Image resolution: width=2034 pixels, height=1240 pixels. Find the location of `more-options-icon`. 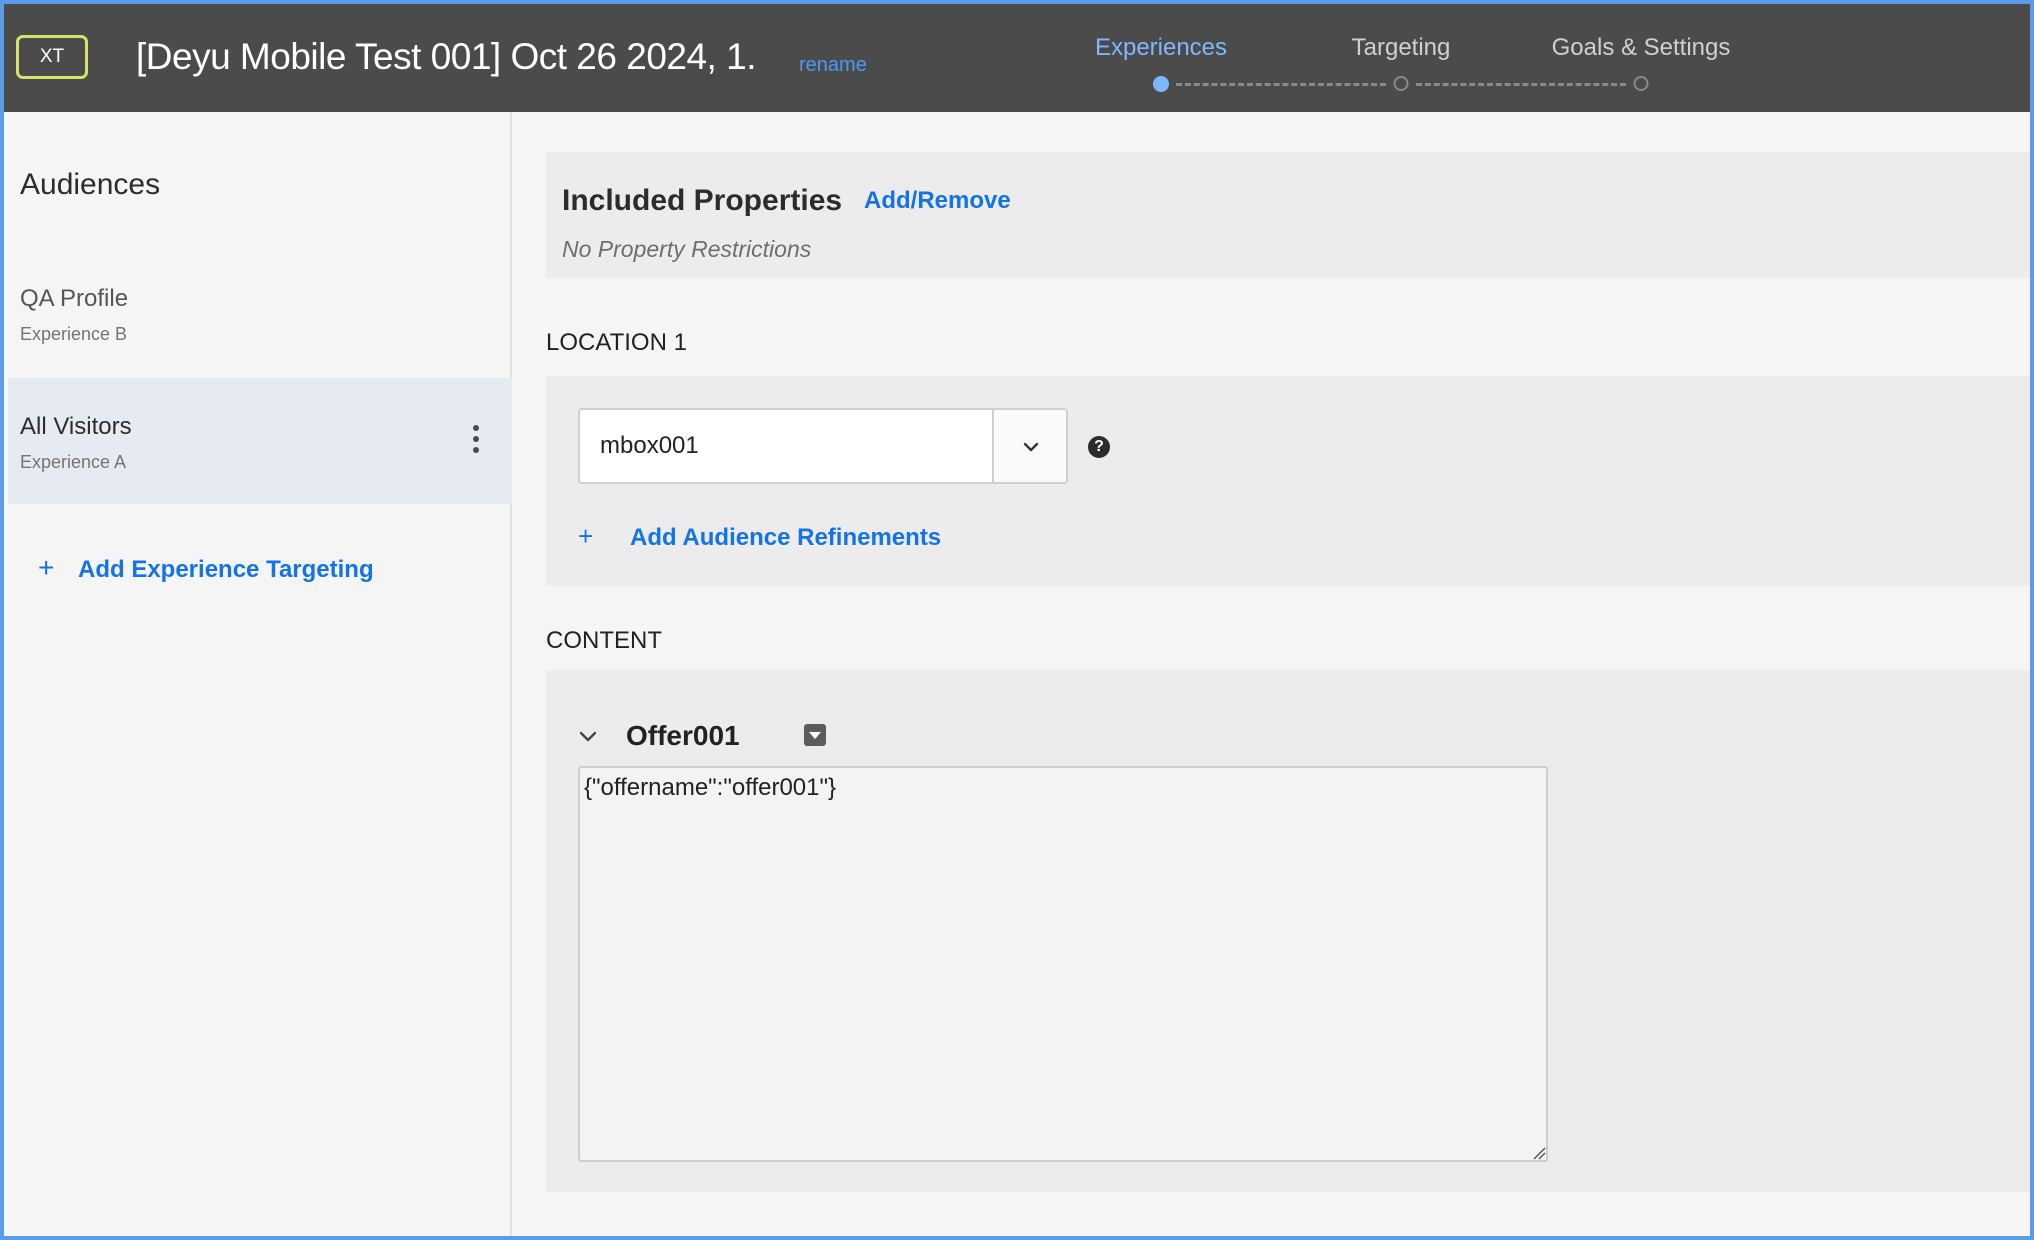

more-options-icon is located at coordinates (476, 440).